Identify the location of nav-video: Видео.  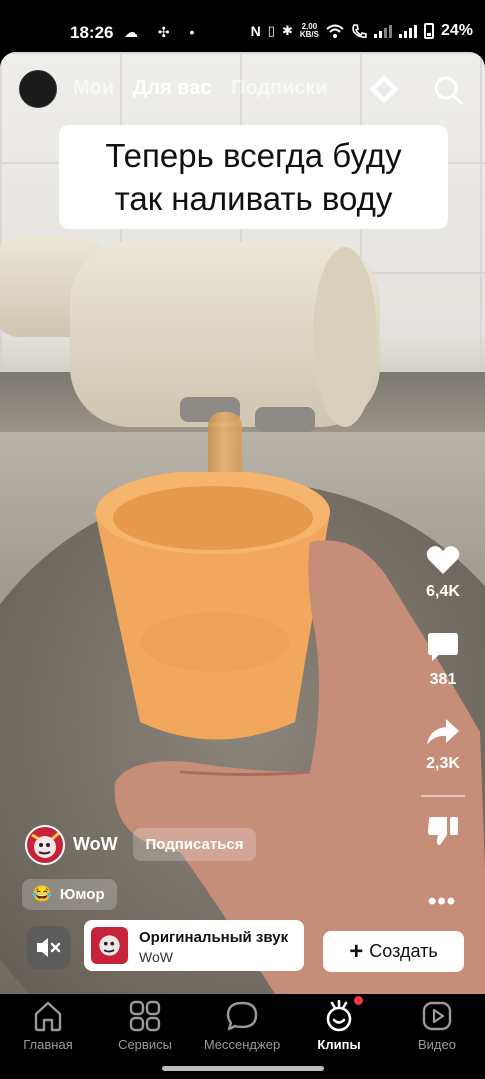
(437, 1026).